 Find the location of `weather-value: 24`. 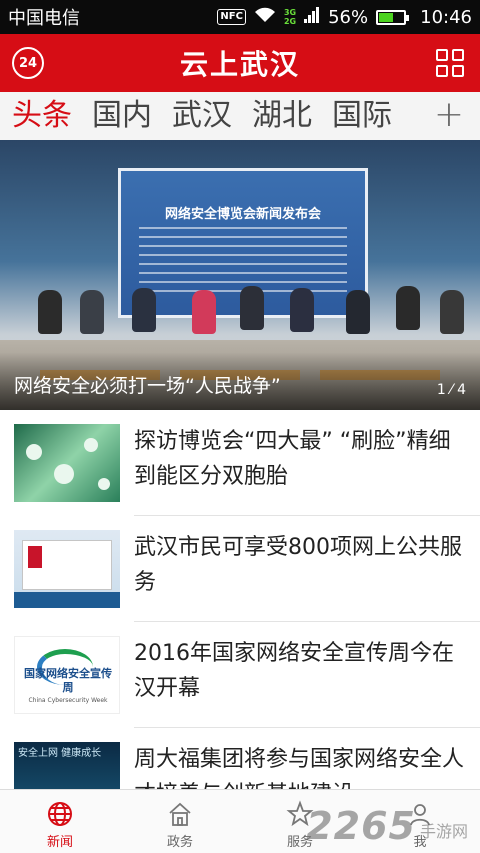

weather-value: 24 is located at coordinates (28, 63).